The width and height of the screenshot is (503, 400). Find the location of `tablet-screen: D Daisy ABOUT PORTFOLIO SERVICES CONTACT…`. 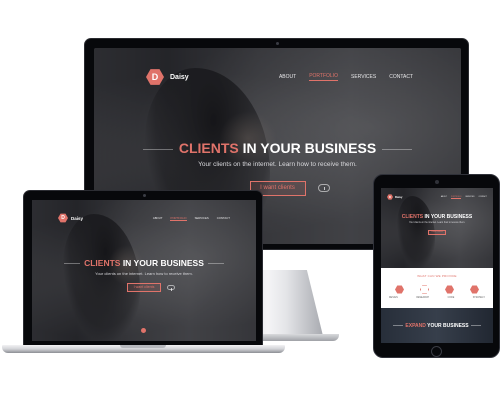

tablet-screen: D Daisy ABOUT PORTFOLIO SERVICES CONTACT… is located at coordinates (437, 265).